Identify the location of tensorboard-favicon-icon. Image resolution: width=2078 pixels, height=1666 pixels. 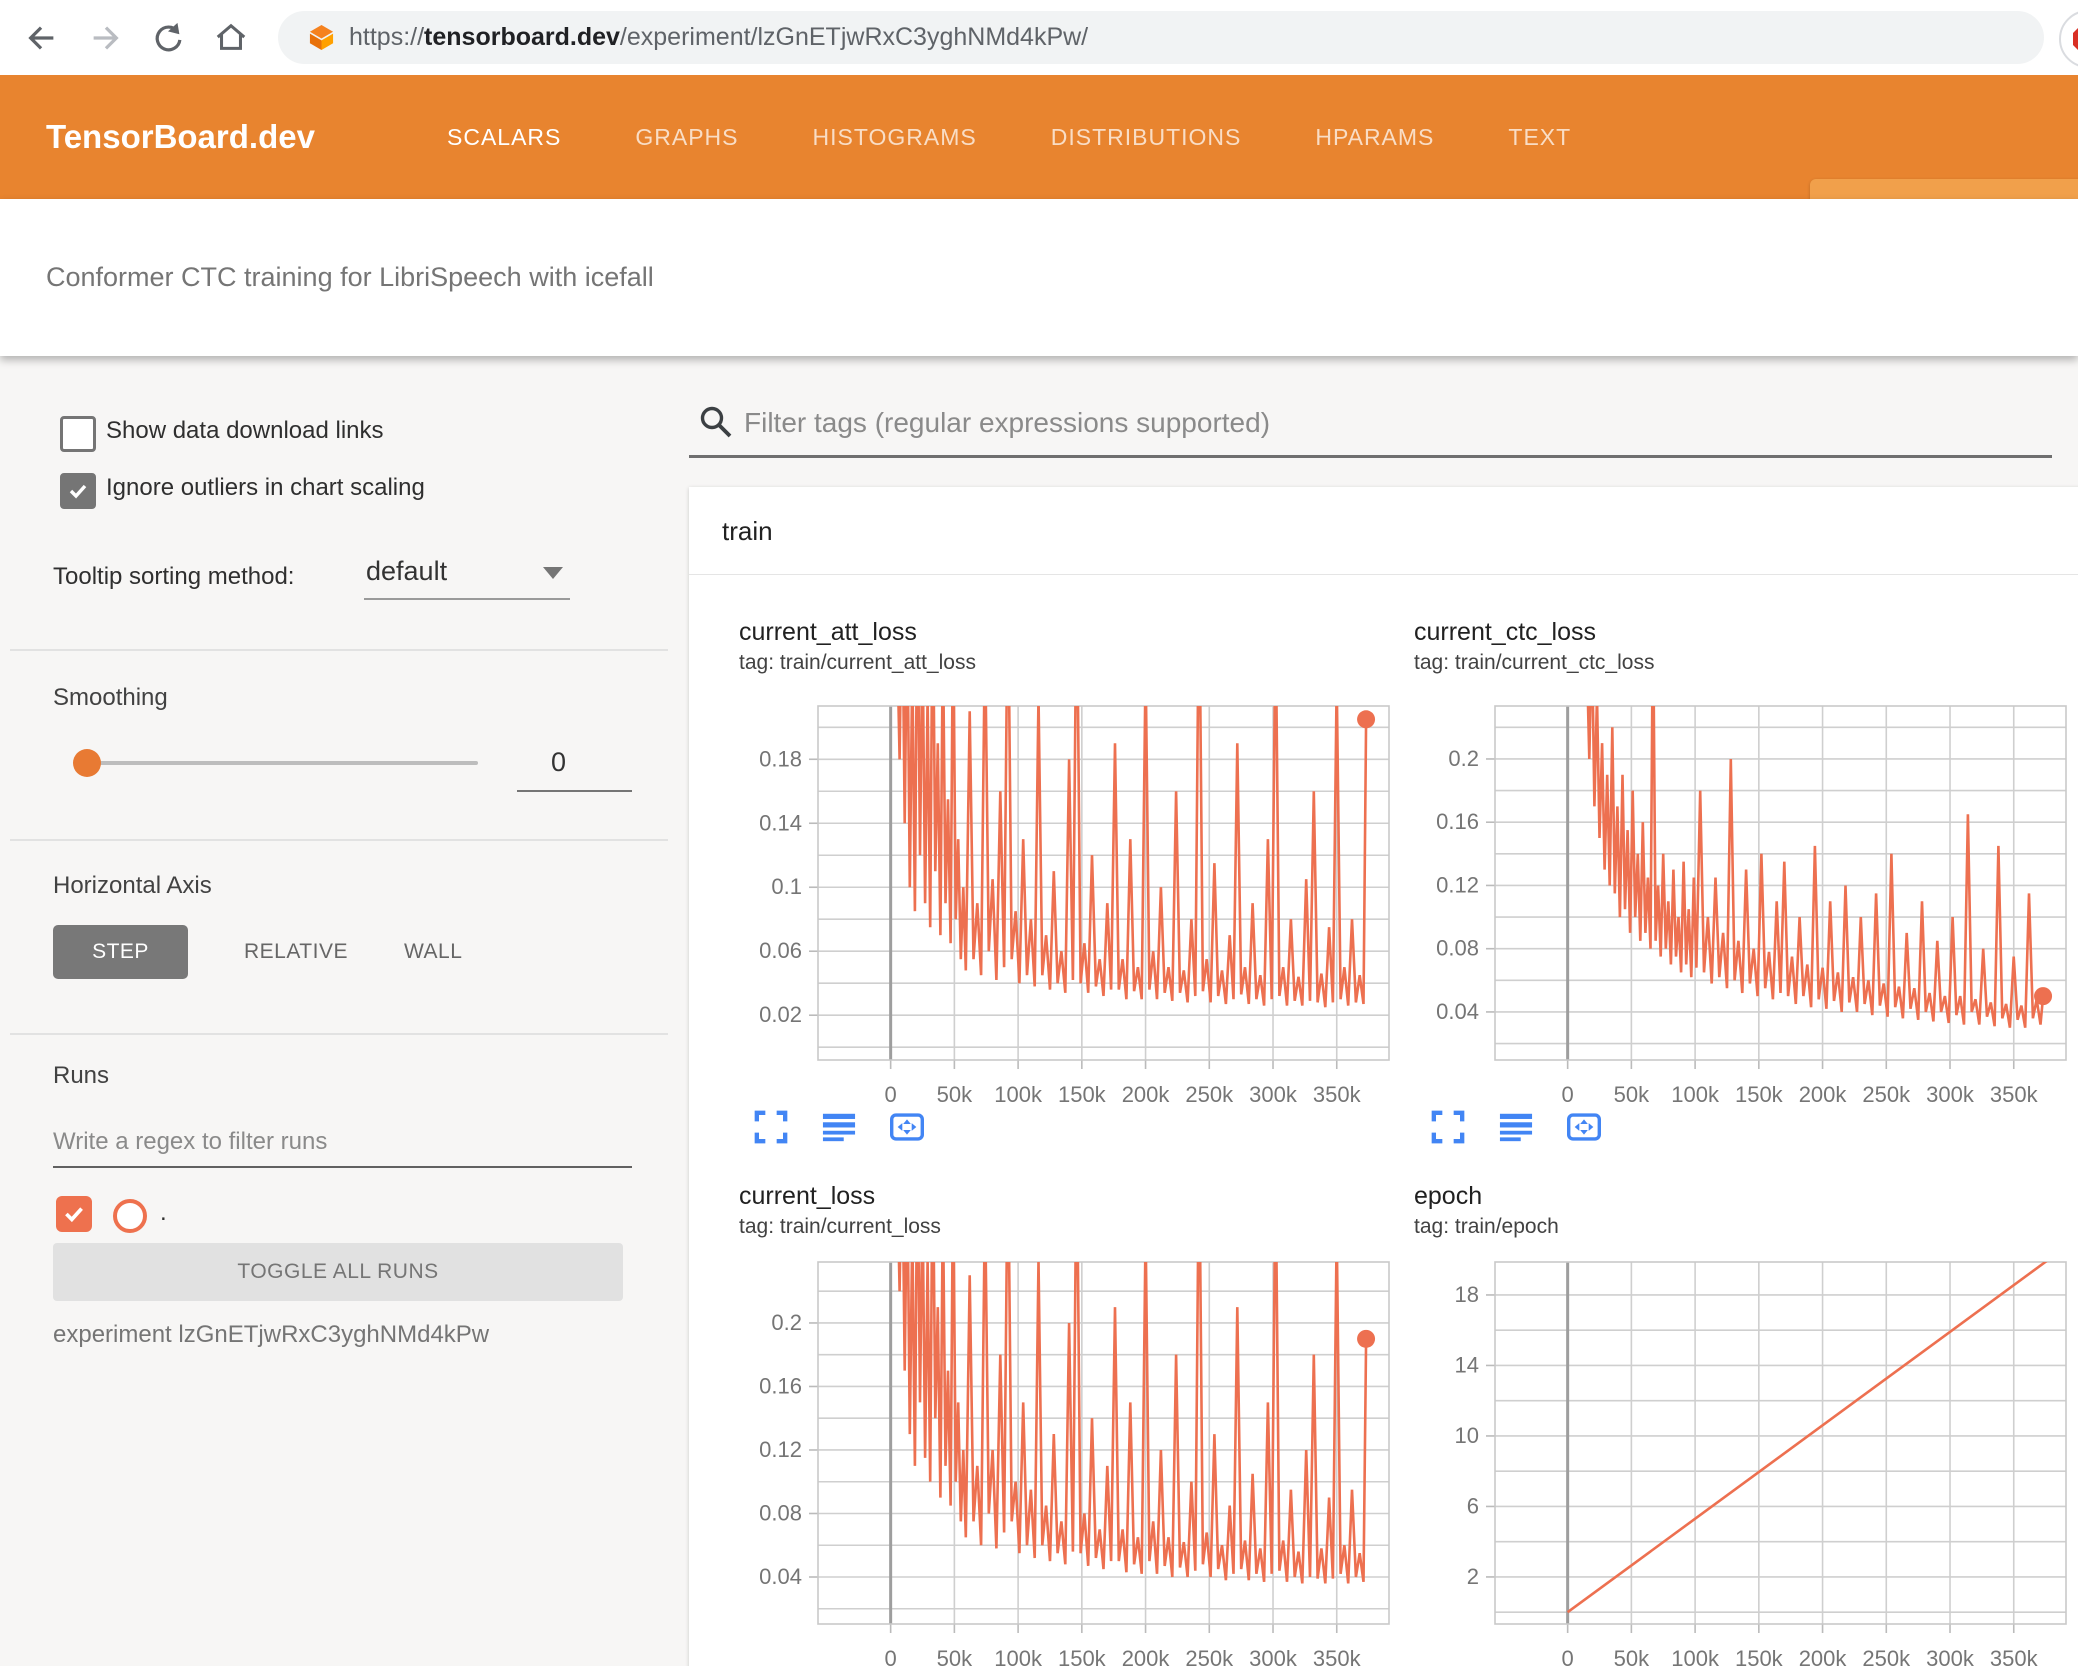
(321, 37).